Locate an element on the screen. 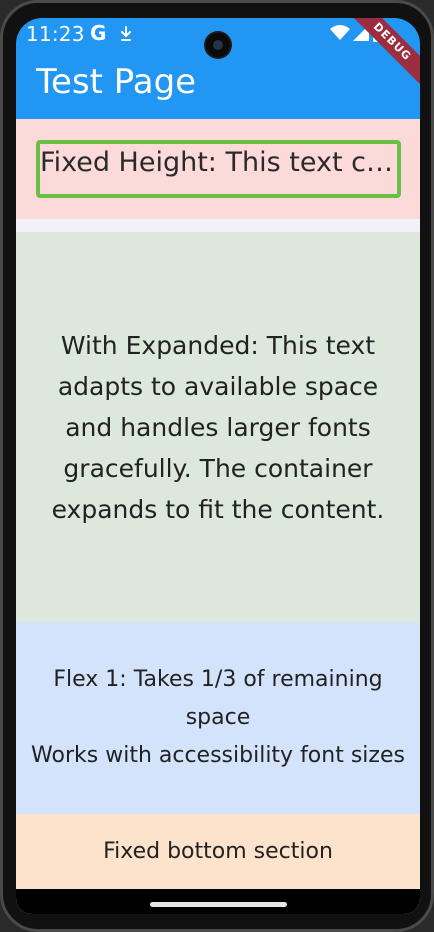 This screenshot has height=932, width=434. flex-one-line1: Flex 1: Takes 1/3 of remaining space is located at coordinates (218, 698).